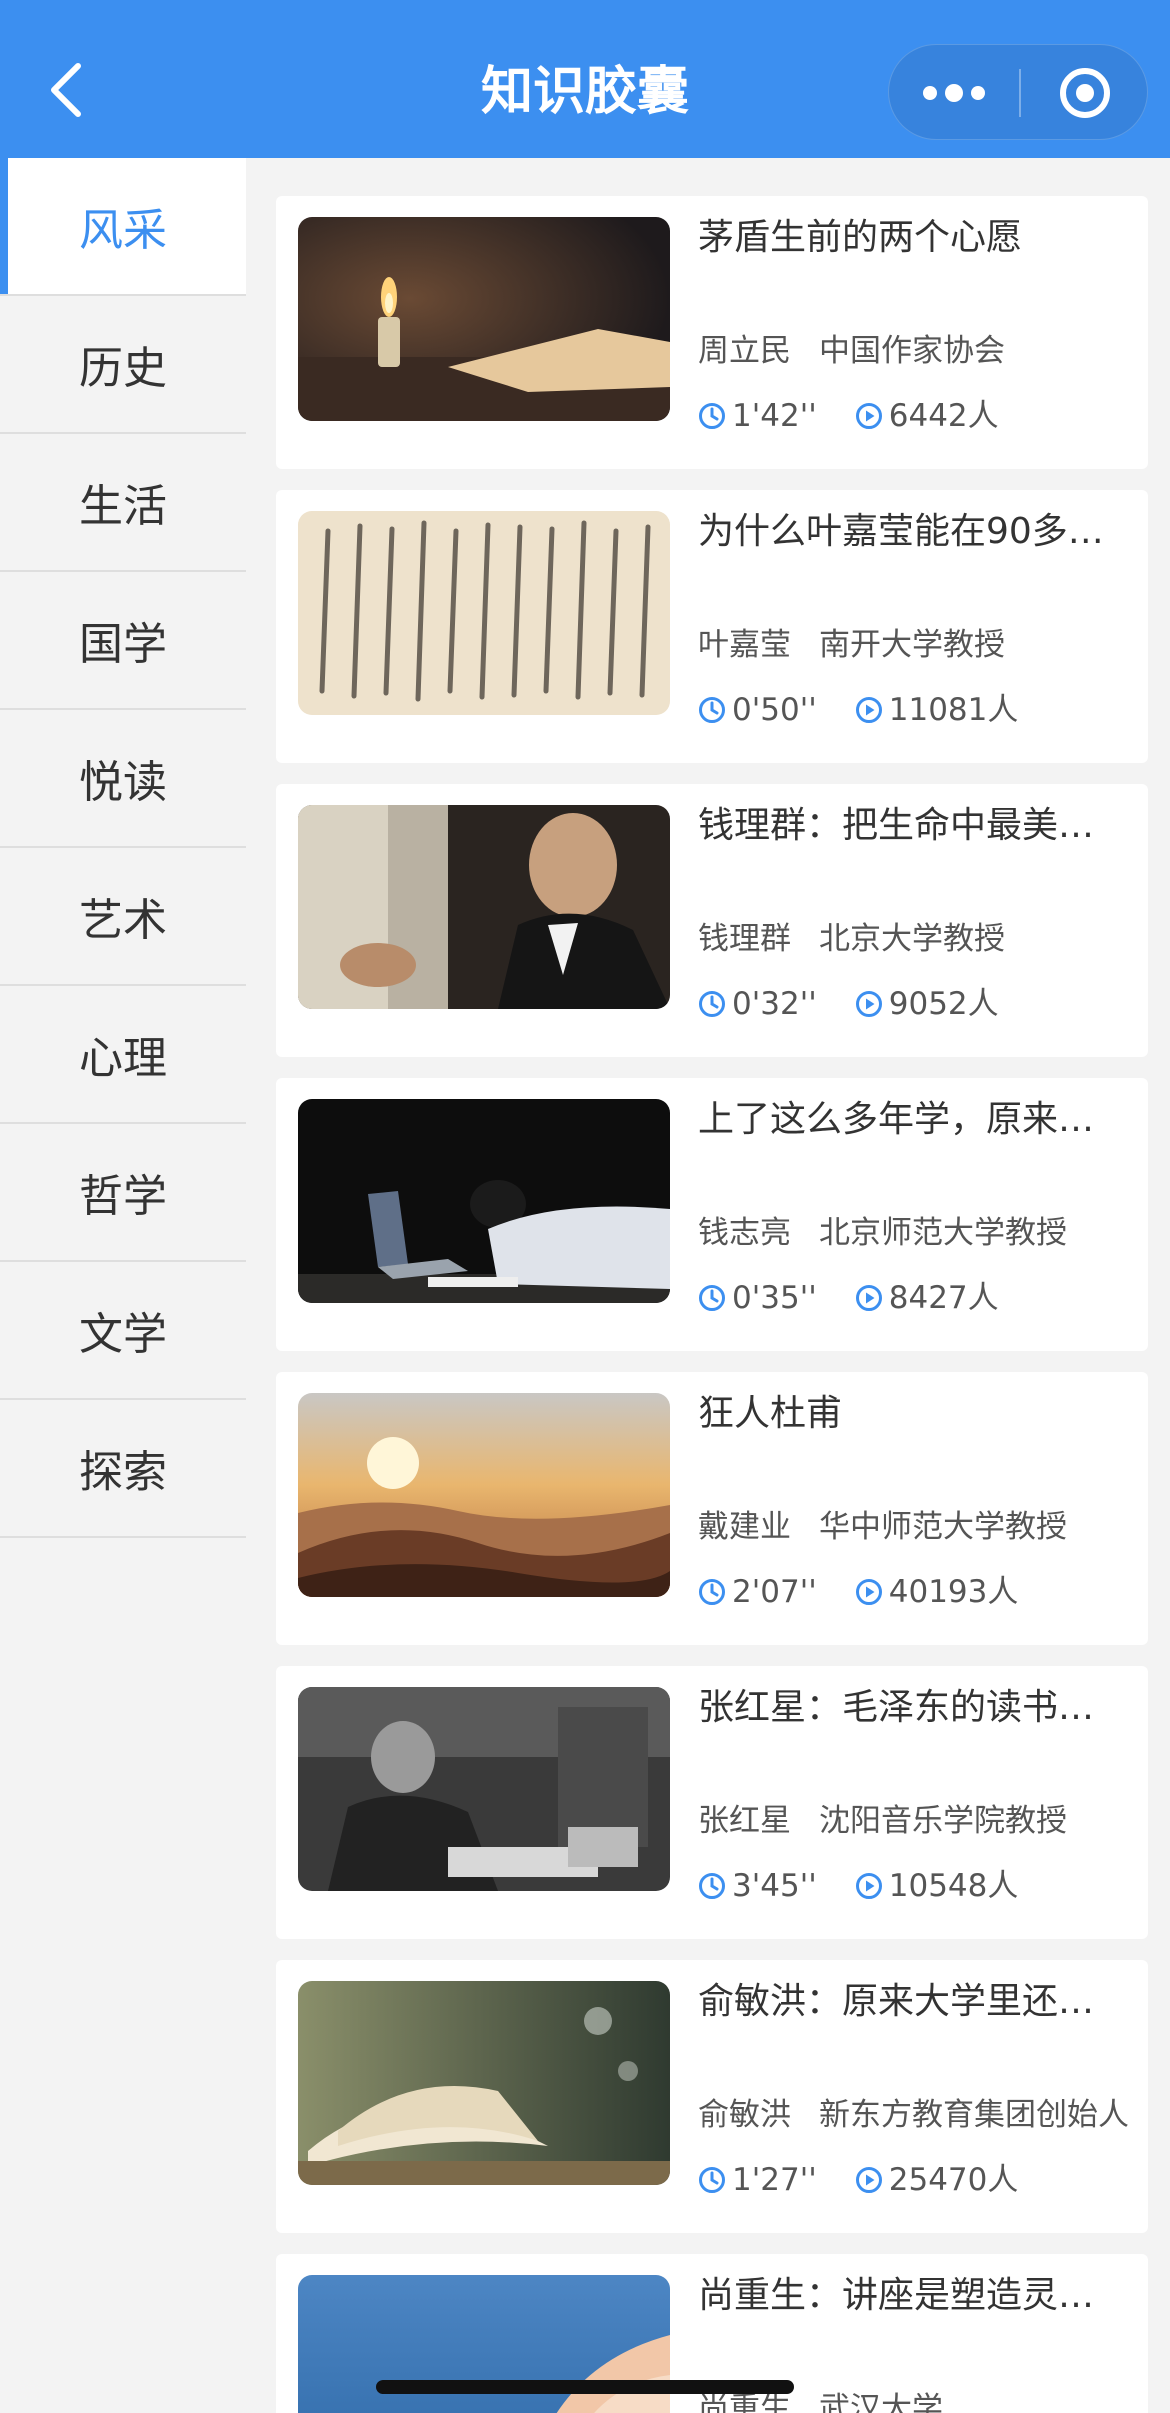 The image size is (1170, 2413). I want to click on card-meta: 2'07'' 40193人, so click(913, 1592).